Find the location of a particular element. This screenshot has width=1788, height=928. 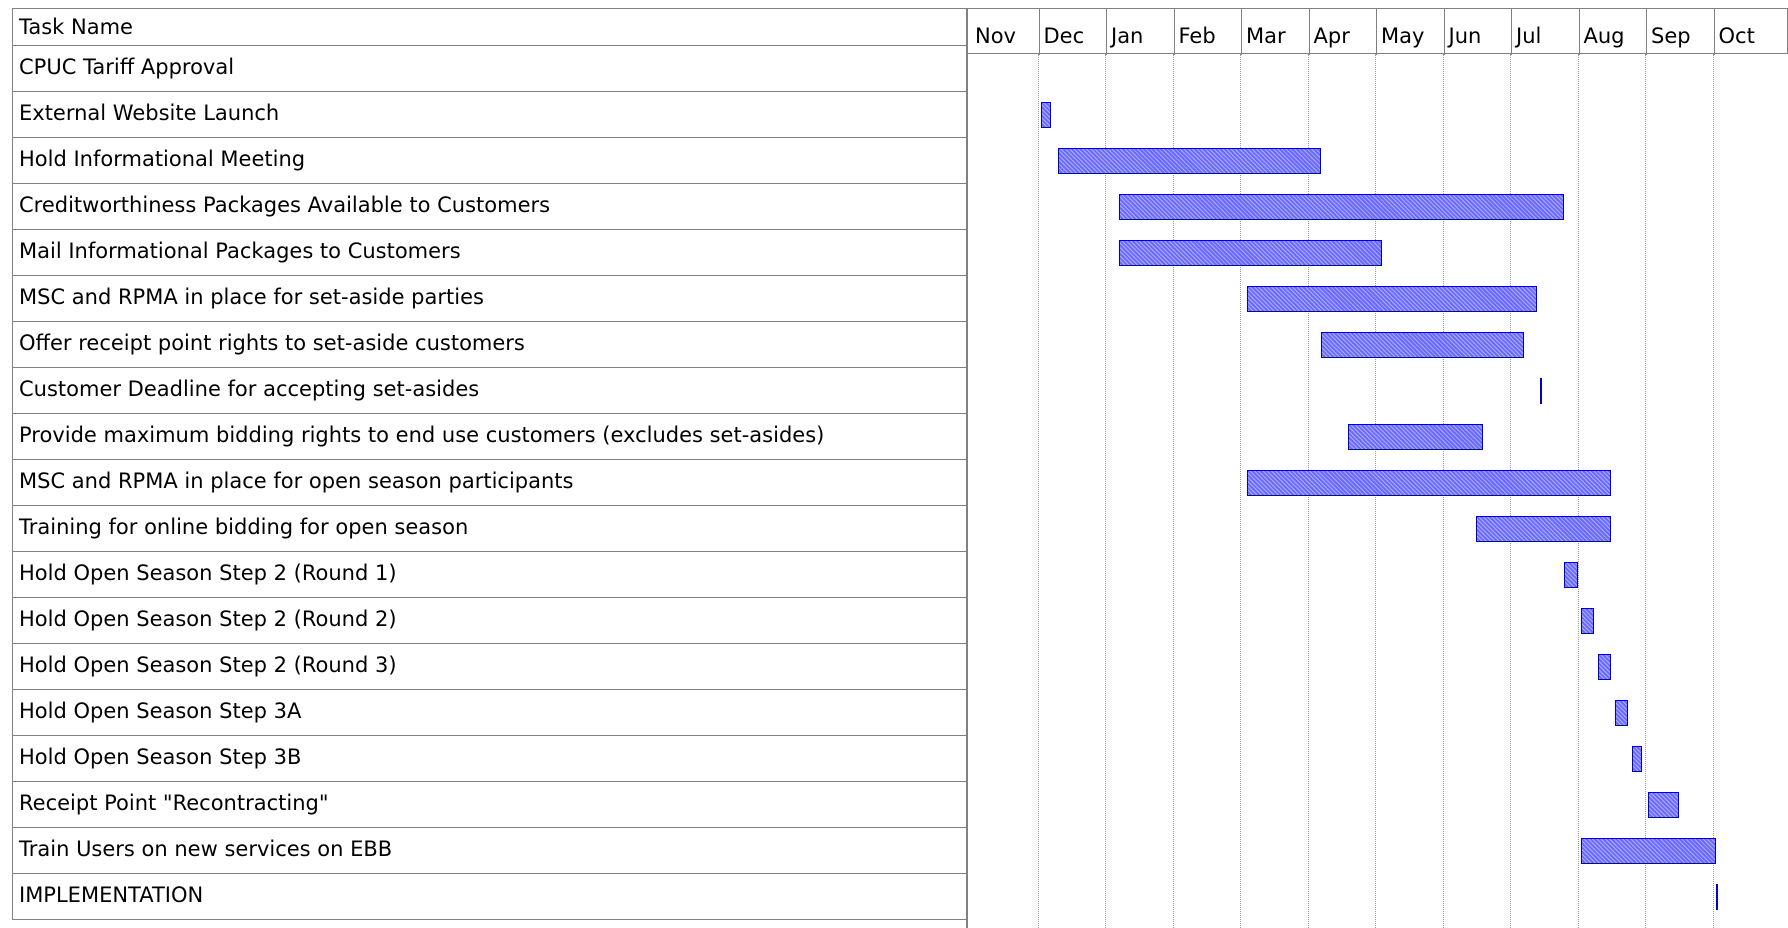

task-name: Hold Open Season Step 2 (Round 1) is located at coordinates (208, 573).